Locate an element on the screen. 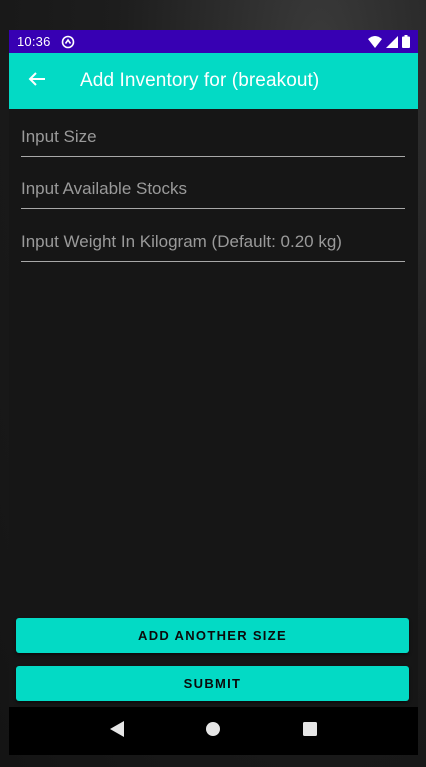 The height and width of the screenshot is (767, 426). nav-recents-icon is located at coordinates (309, 731).